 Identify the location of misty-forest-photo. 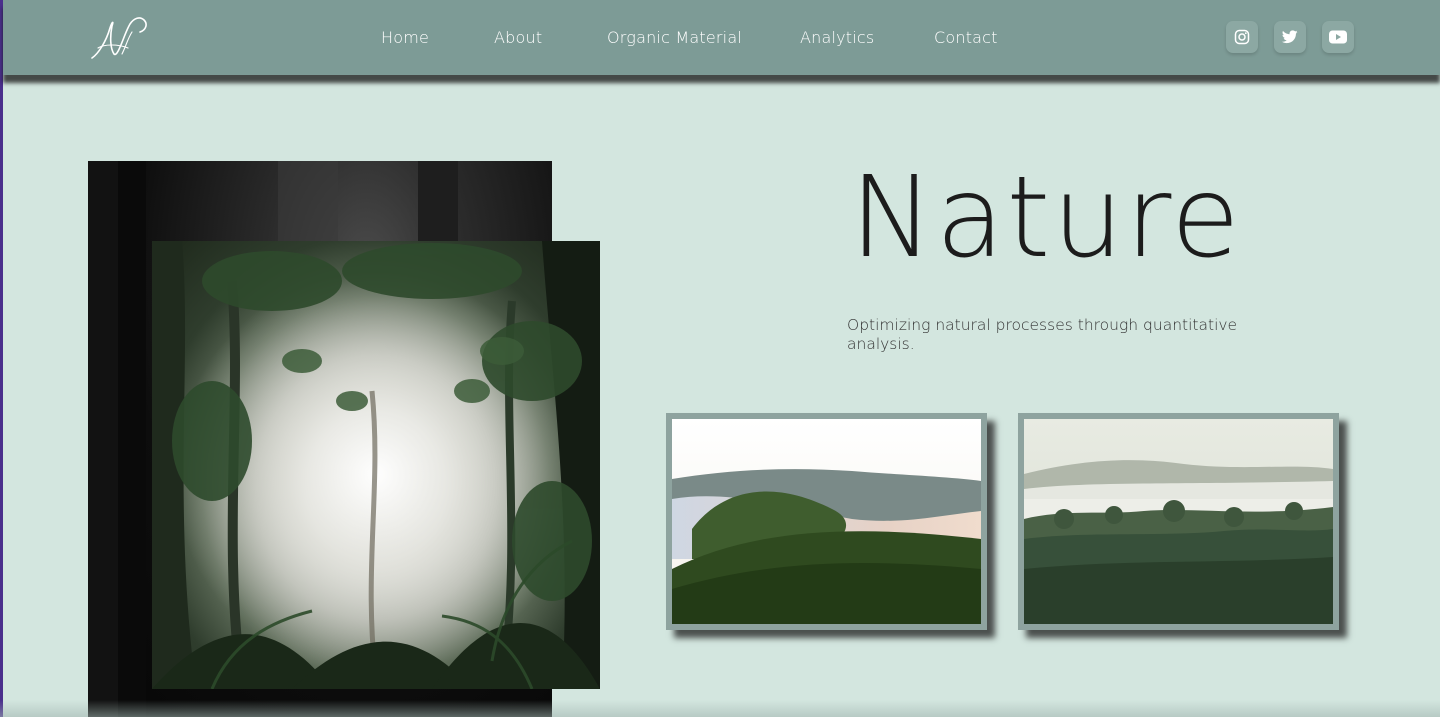
(1178, 521).